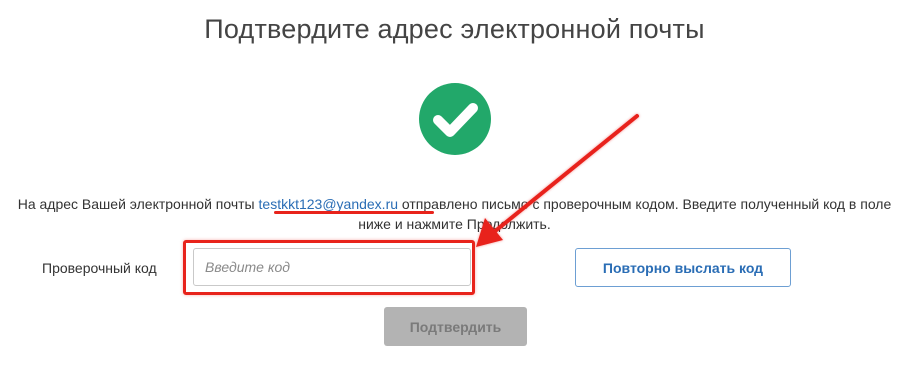  Describe the element at coordinates (332, 267) in the screenshot. I see `code-input` at that location.